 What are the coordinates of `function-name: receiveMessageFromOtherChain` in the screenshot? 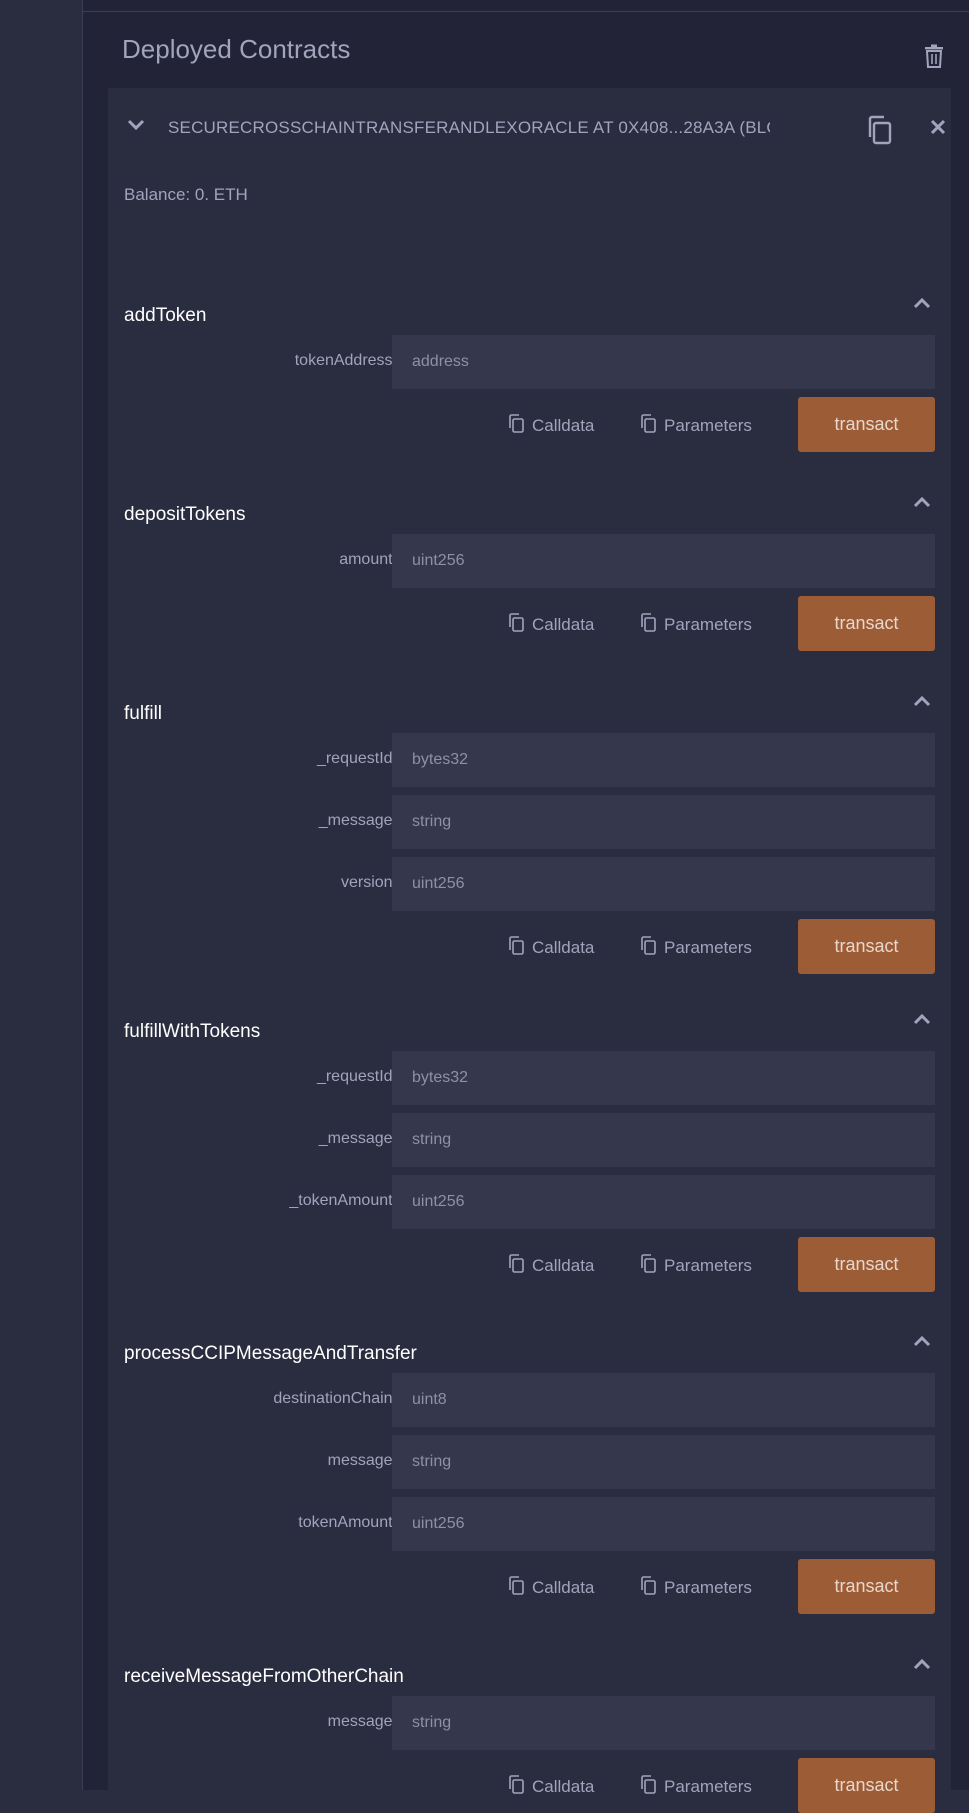 It's located at (264, 1676).